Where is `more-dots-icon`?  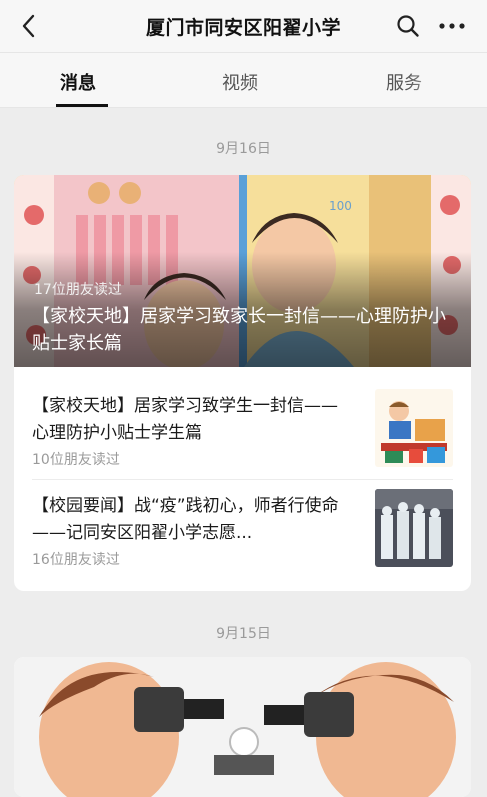
more-dots-icon is located at coordinates (452, 26).